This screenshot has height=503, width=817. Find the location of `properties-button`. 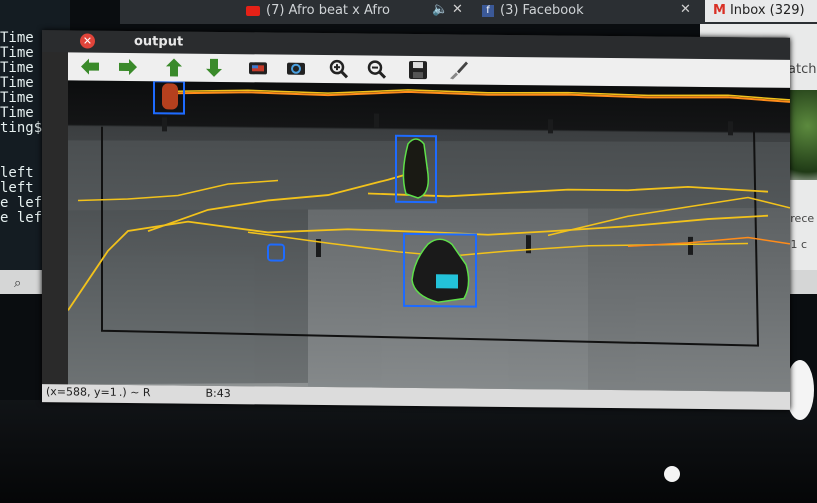

properties-button is located at coordinates (458, 70).